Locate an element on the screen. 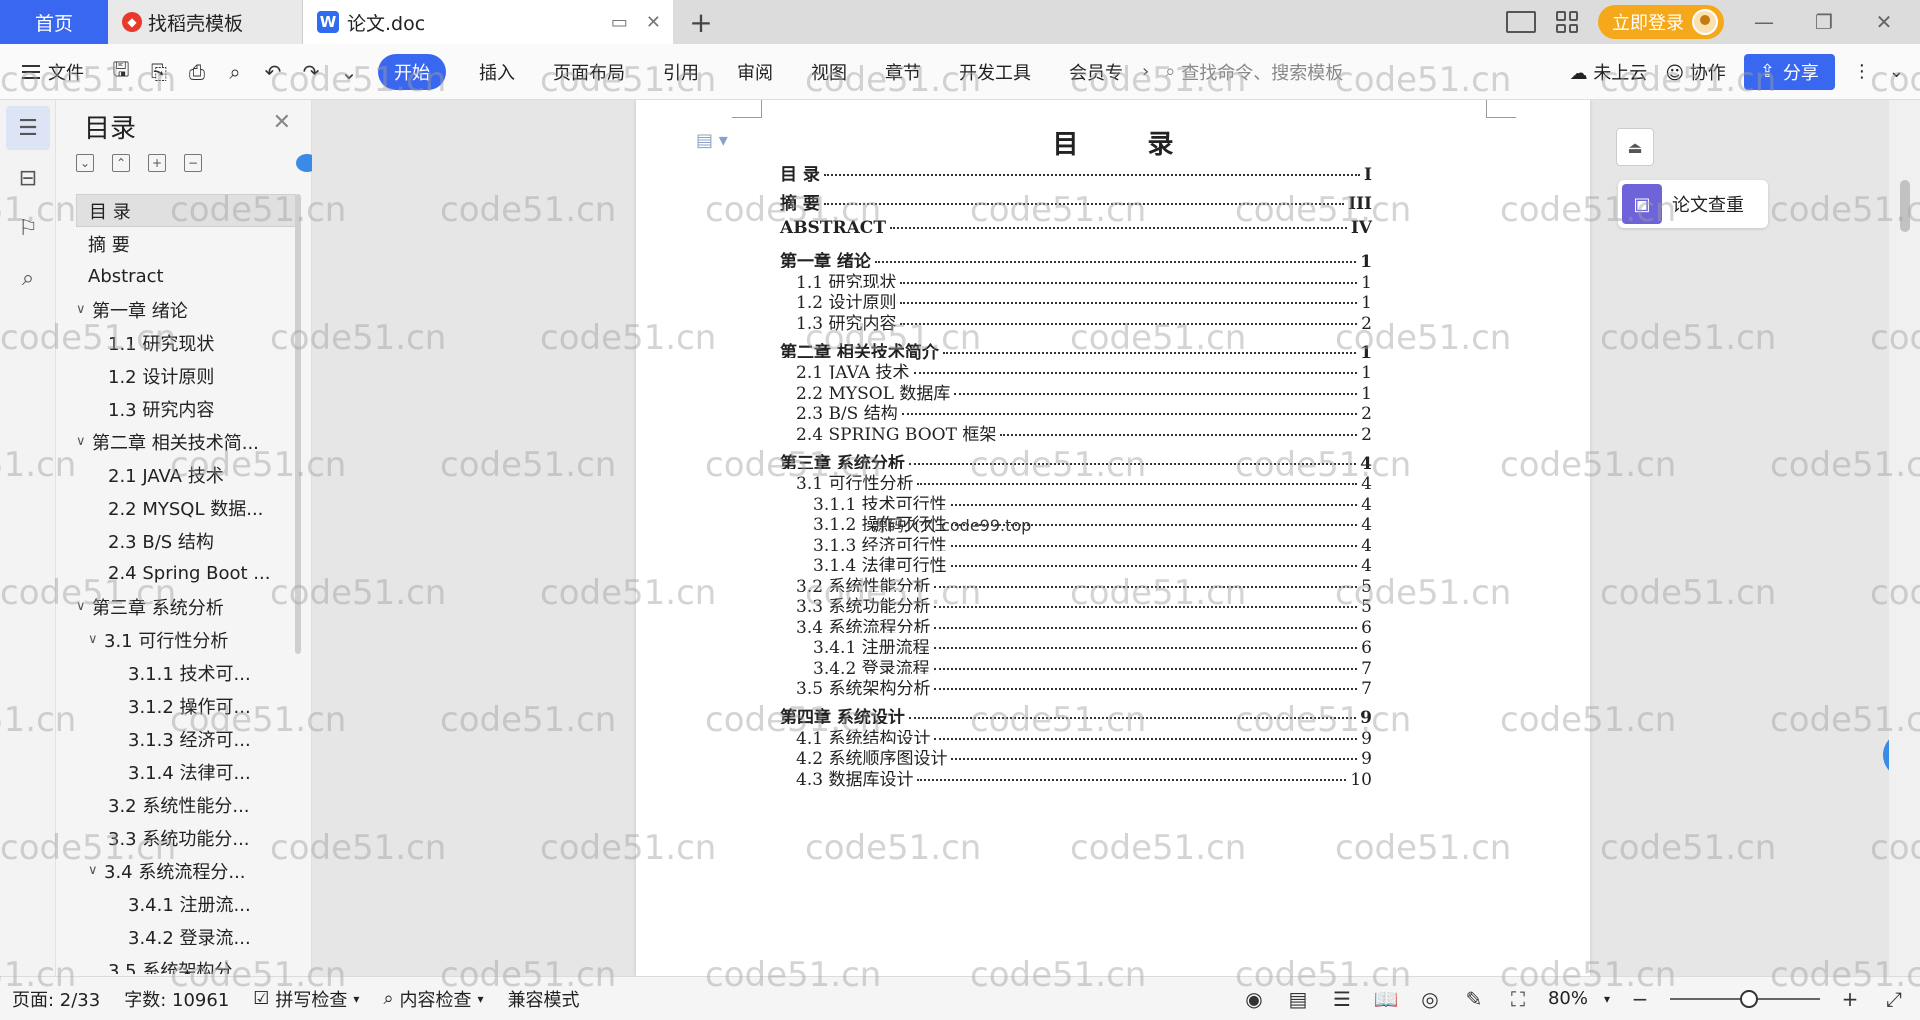  zoom-in-icon: + is located at coordinates (1850, 999).